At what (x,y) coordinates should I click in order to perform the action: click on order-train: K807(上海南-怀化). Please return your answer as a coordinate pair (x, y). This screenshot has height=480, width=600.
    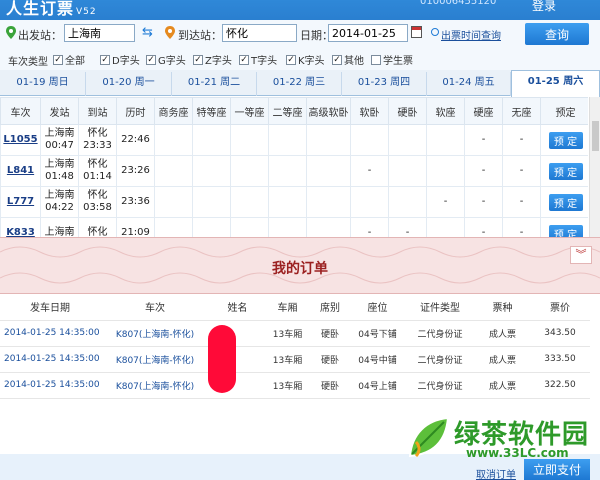
    Looking at the image, I should click on (155, 385).